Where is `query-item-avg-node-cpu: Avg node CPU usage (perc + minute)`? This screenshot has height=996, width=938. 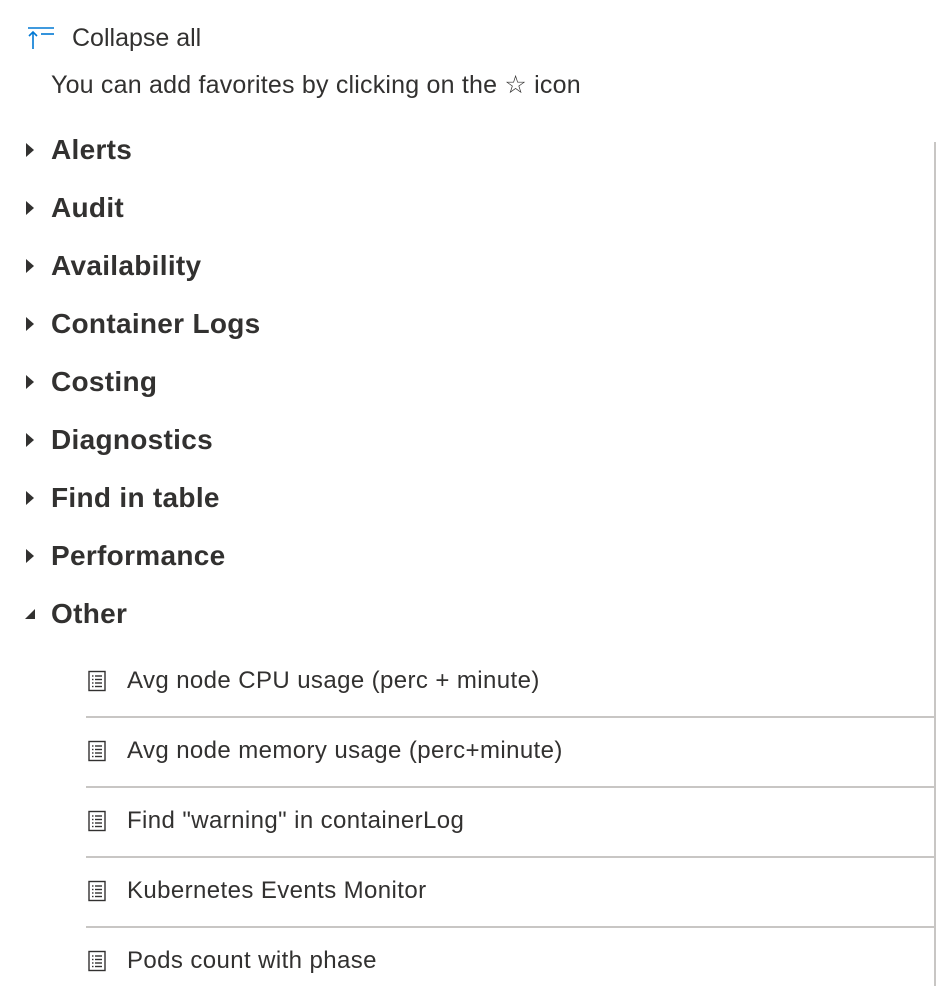
query-item-avg-node-cpu: Avg node CPU usage (perc + minute) is located at coordinates (510, 682).